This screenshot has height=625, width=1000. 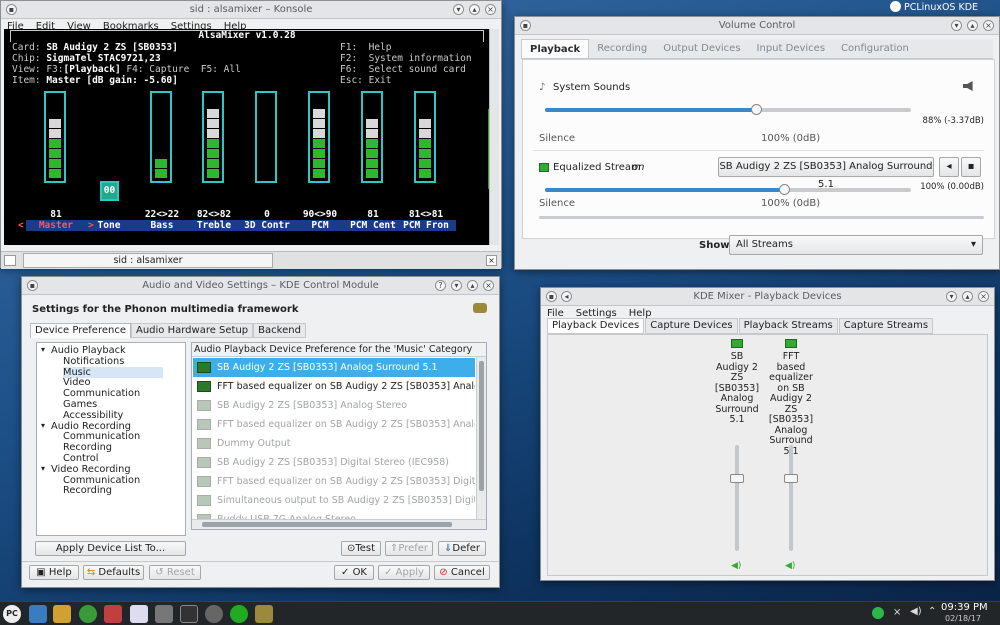 I want to click on tray-expand-icon: ⌃, so click(x=932, y=611).